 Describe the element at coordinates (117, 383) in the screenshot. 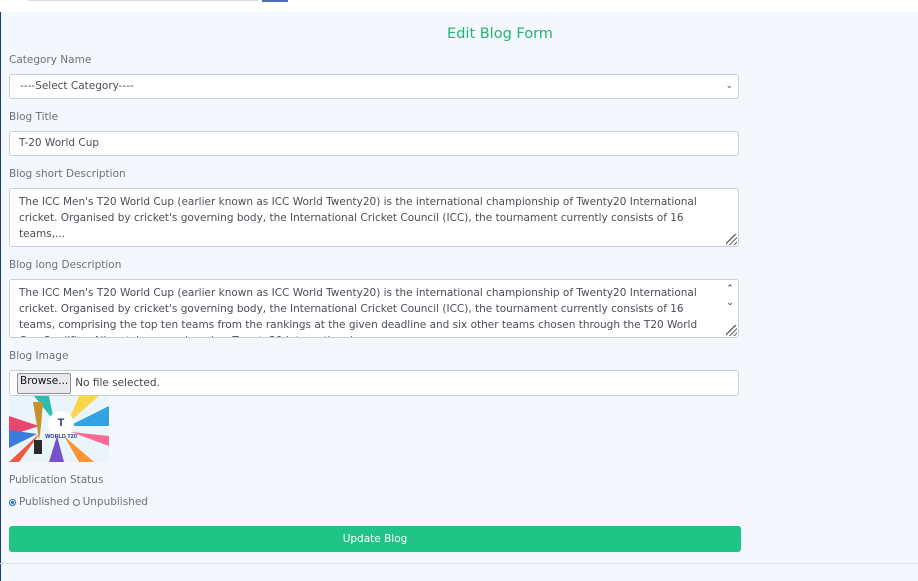

I see `file-status-text: No file selected.` at that location.